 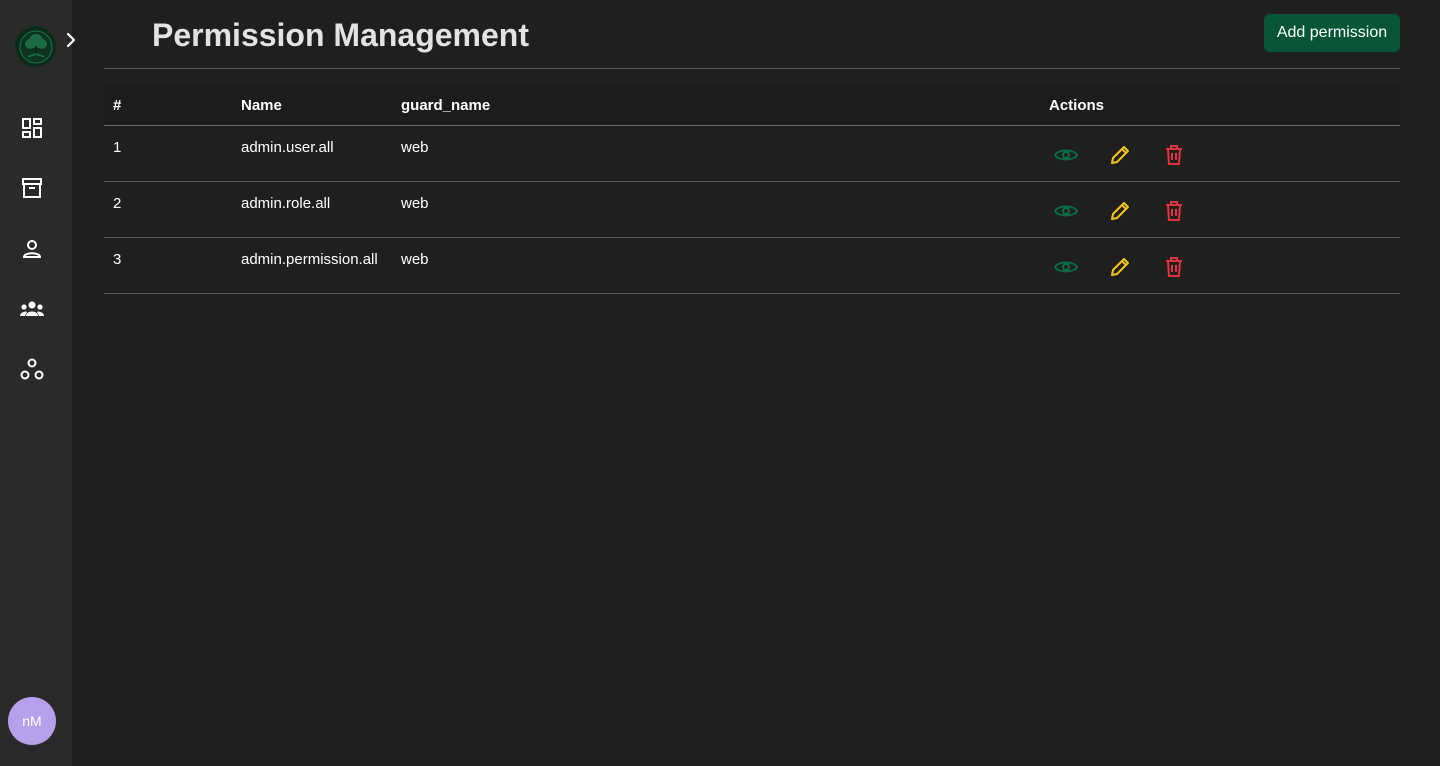 I want to click on column-header-index: #, so click(x=168, y=106).